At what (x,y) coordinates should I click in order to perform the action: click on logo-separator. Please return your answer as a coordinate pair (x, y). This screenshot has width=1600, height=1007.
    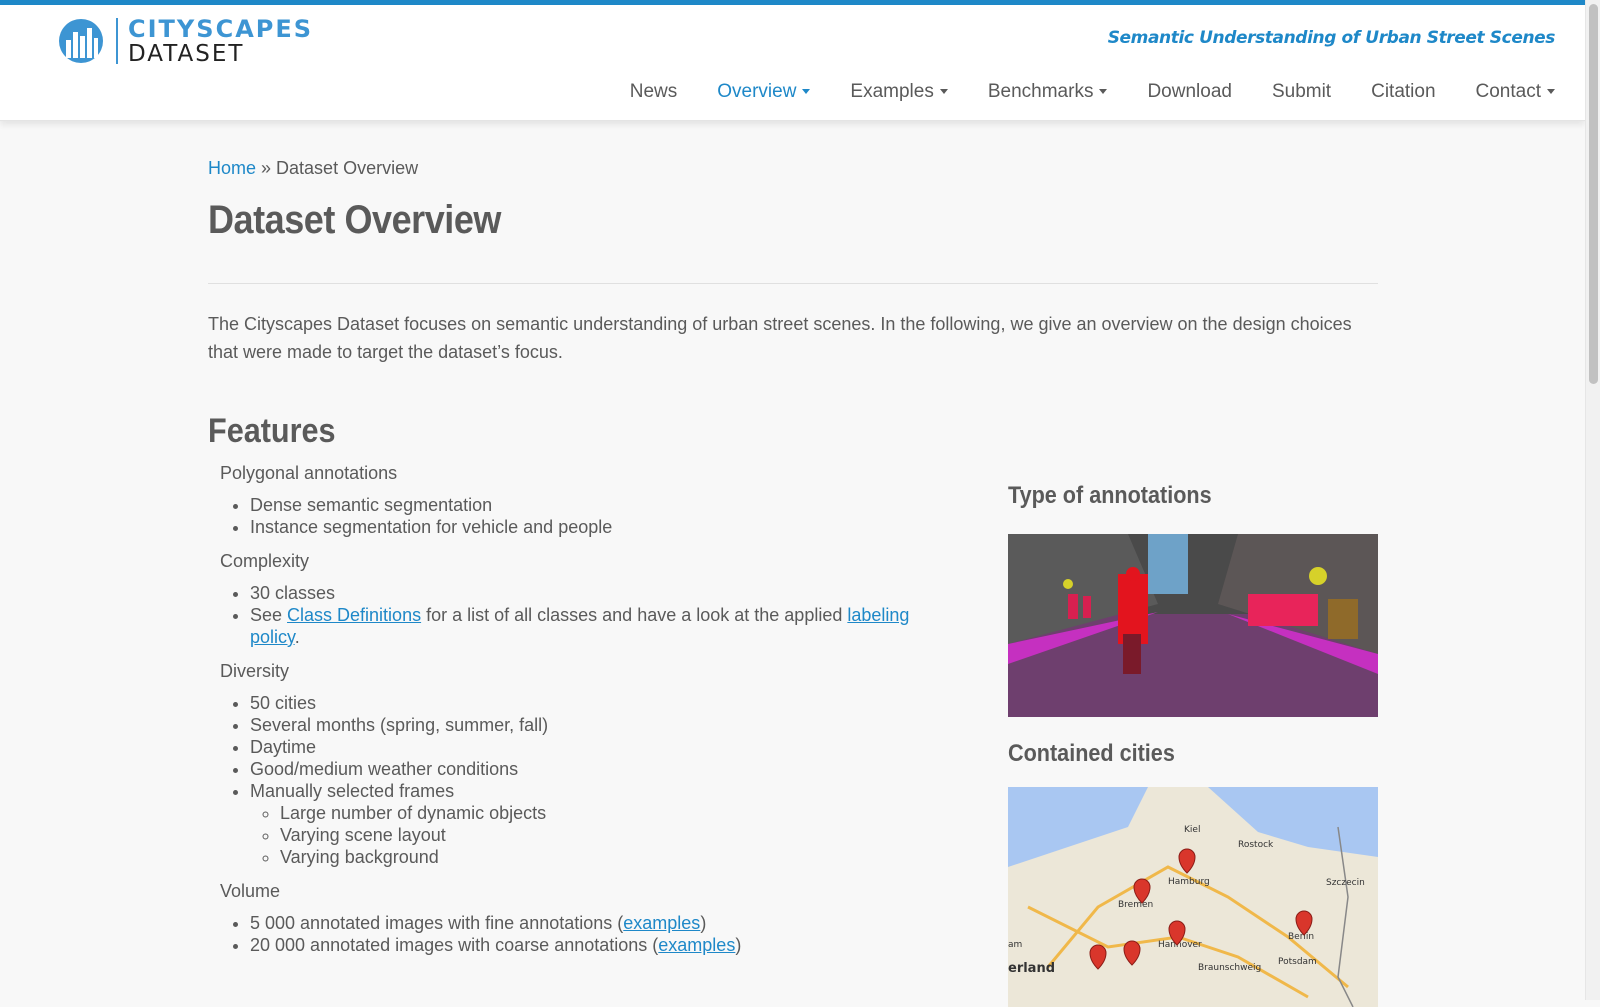
    Looking at the image, I should click on (117, 41).